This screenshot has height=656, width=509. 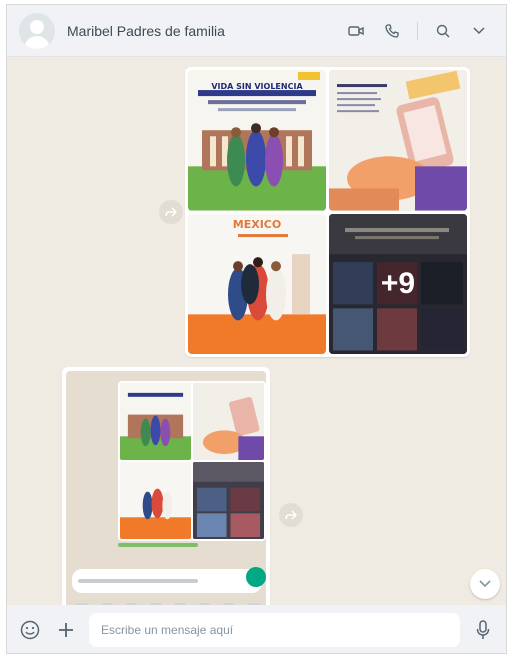 I want to click on voice-call-icon, so click(x=392, y=31).